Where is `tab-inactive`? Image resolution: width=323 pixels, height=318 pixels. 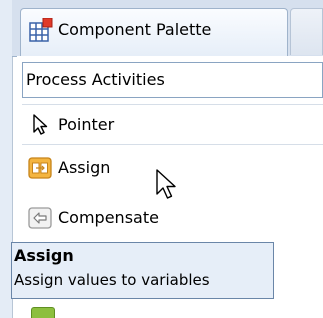
tab-inactive is located at coordinates (306, 31).